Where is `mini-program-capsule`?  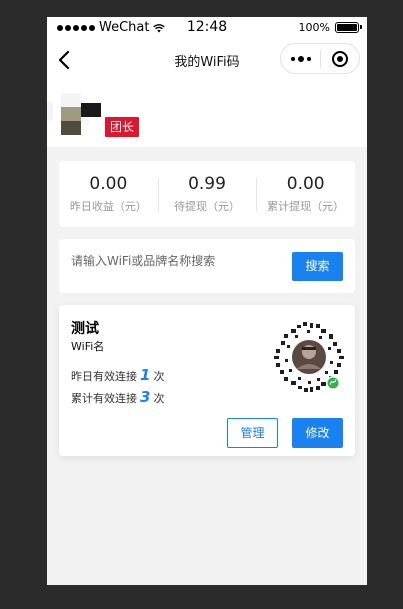 mini-program-capsule is located at coordinates (320, 58).